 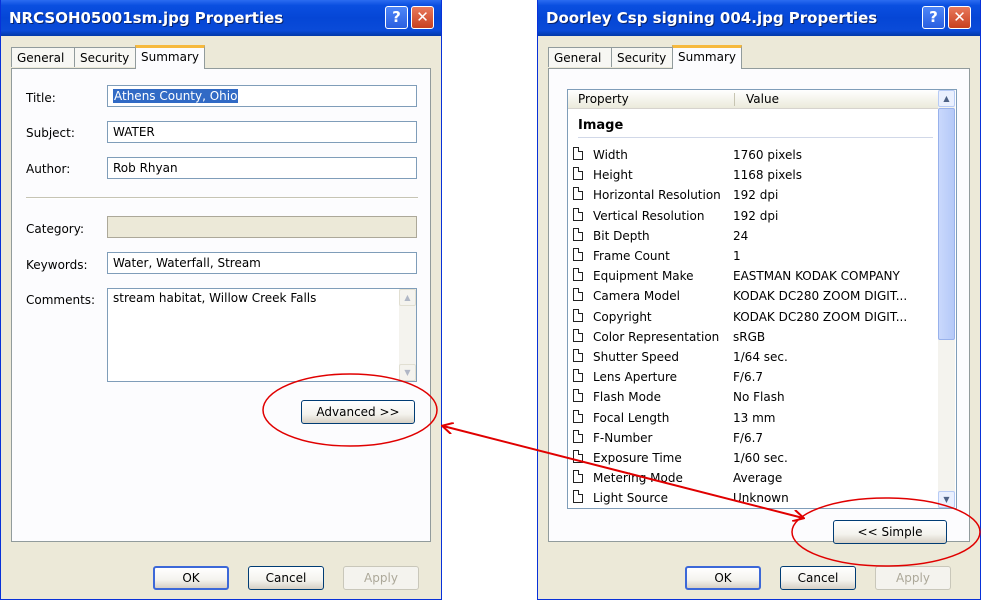 I want to click on subject-label: Subject:, so click(x=50, y=133).